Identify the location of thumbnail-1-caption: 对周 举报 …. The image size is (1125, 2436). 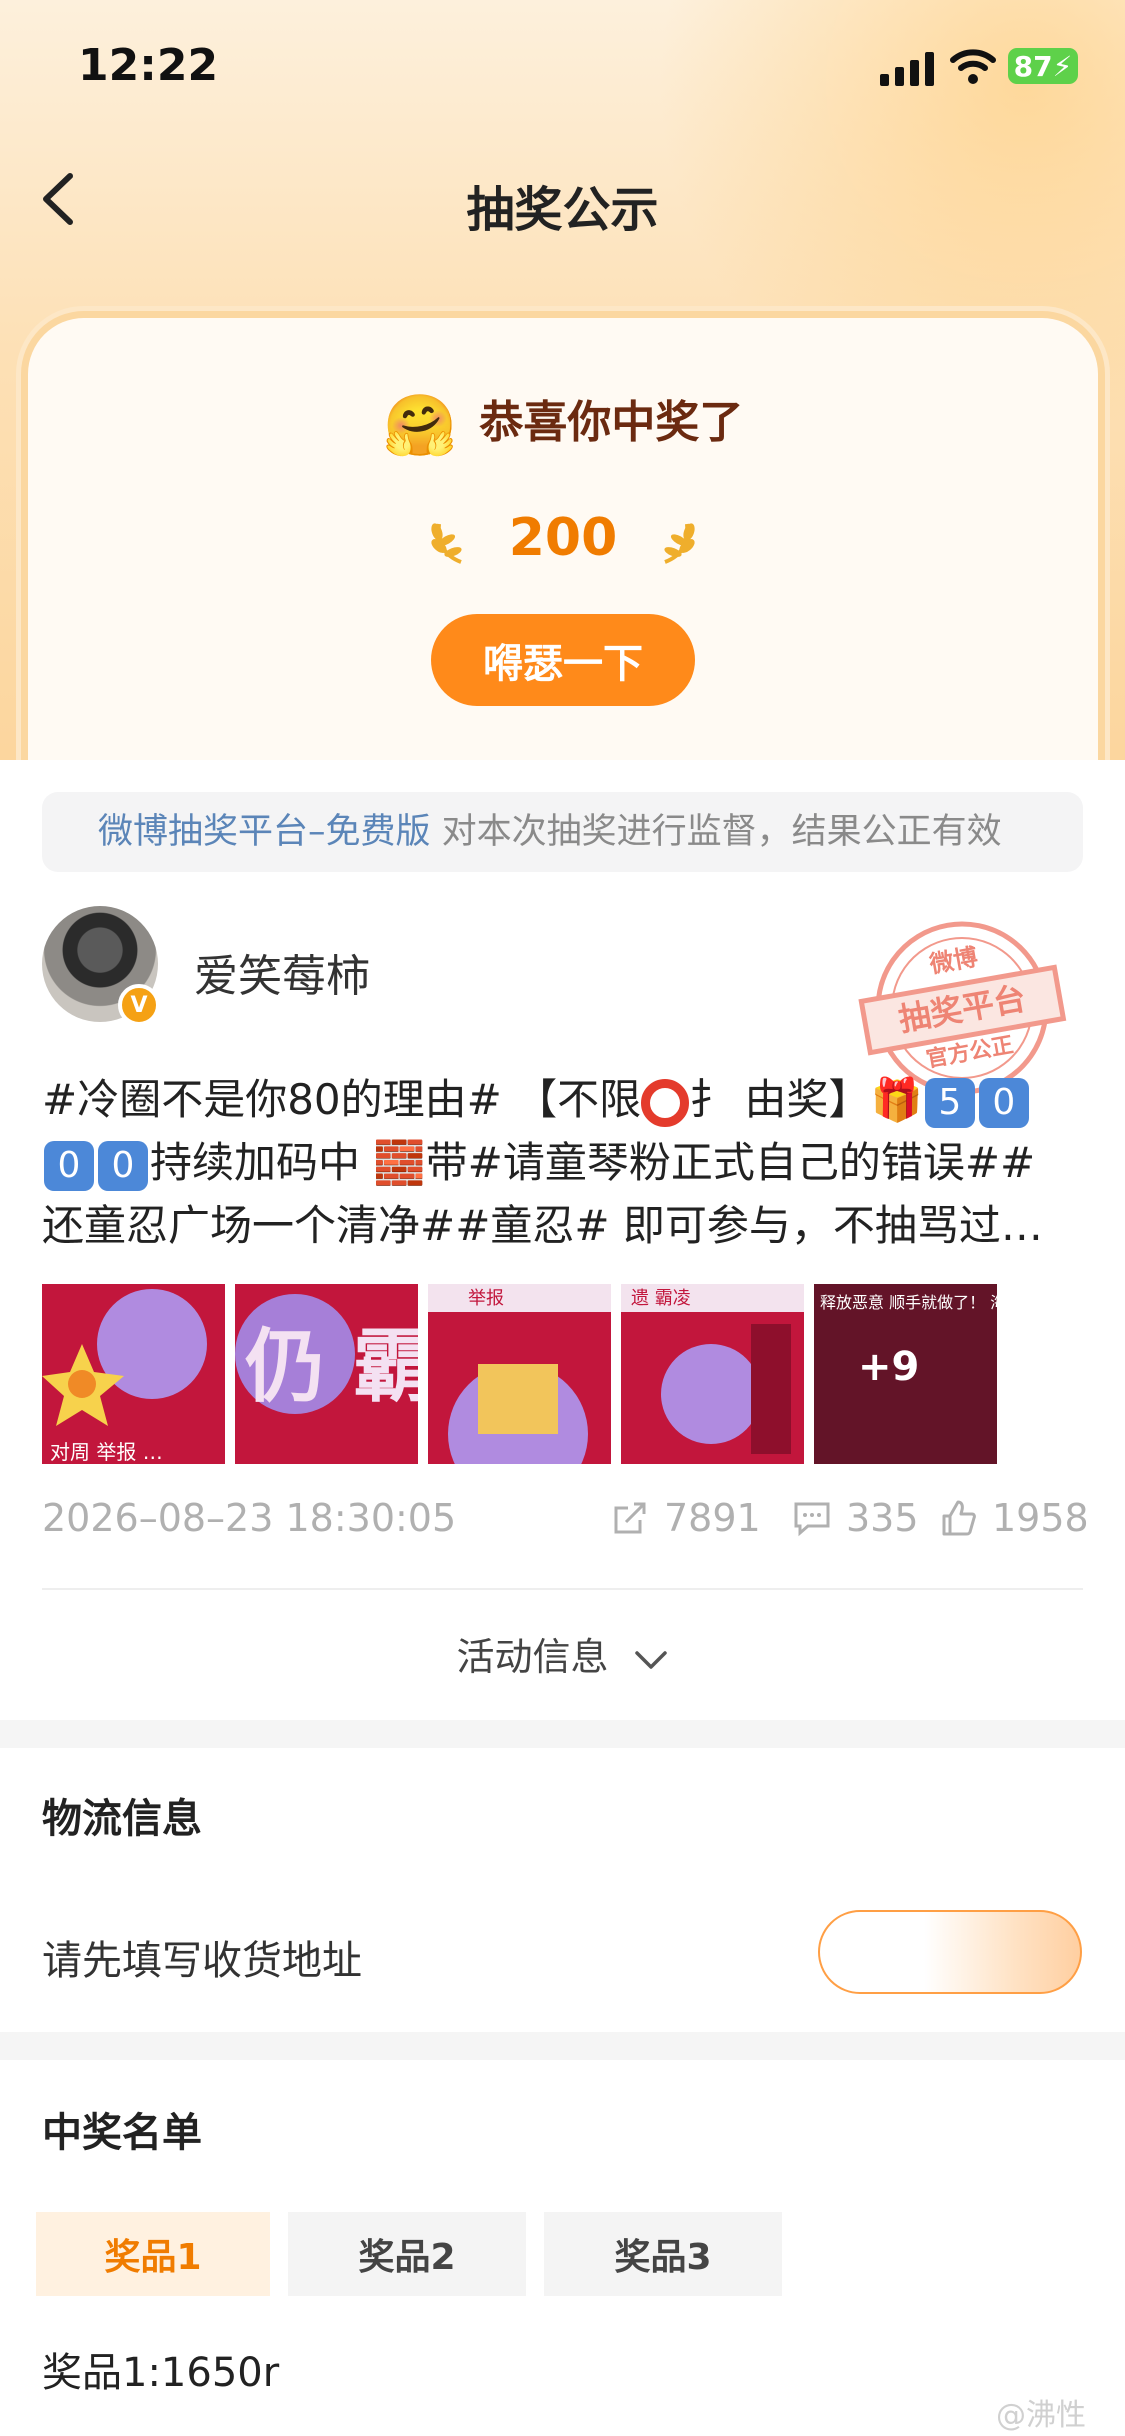
(106, 1452).